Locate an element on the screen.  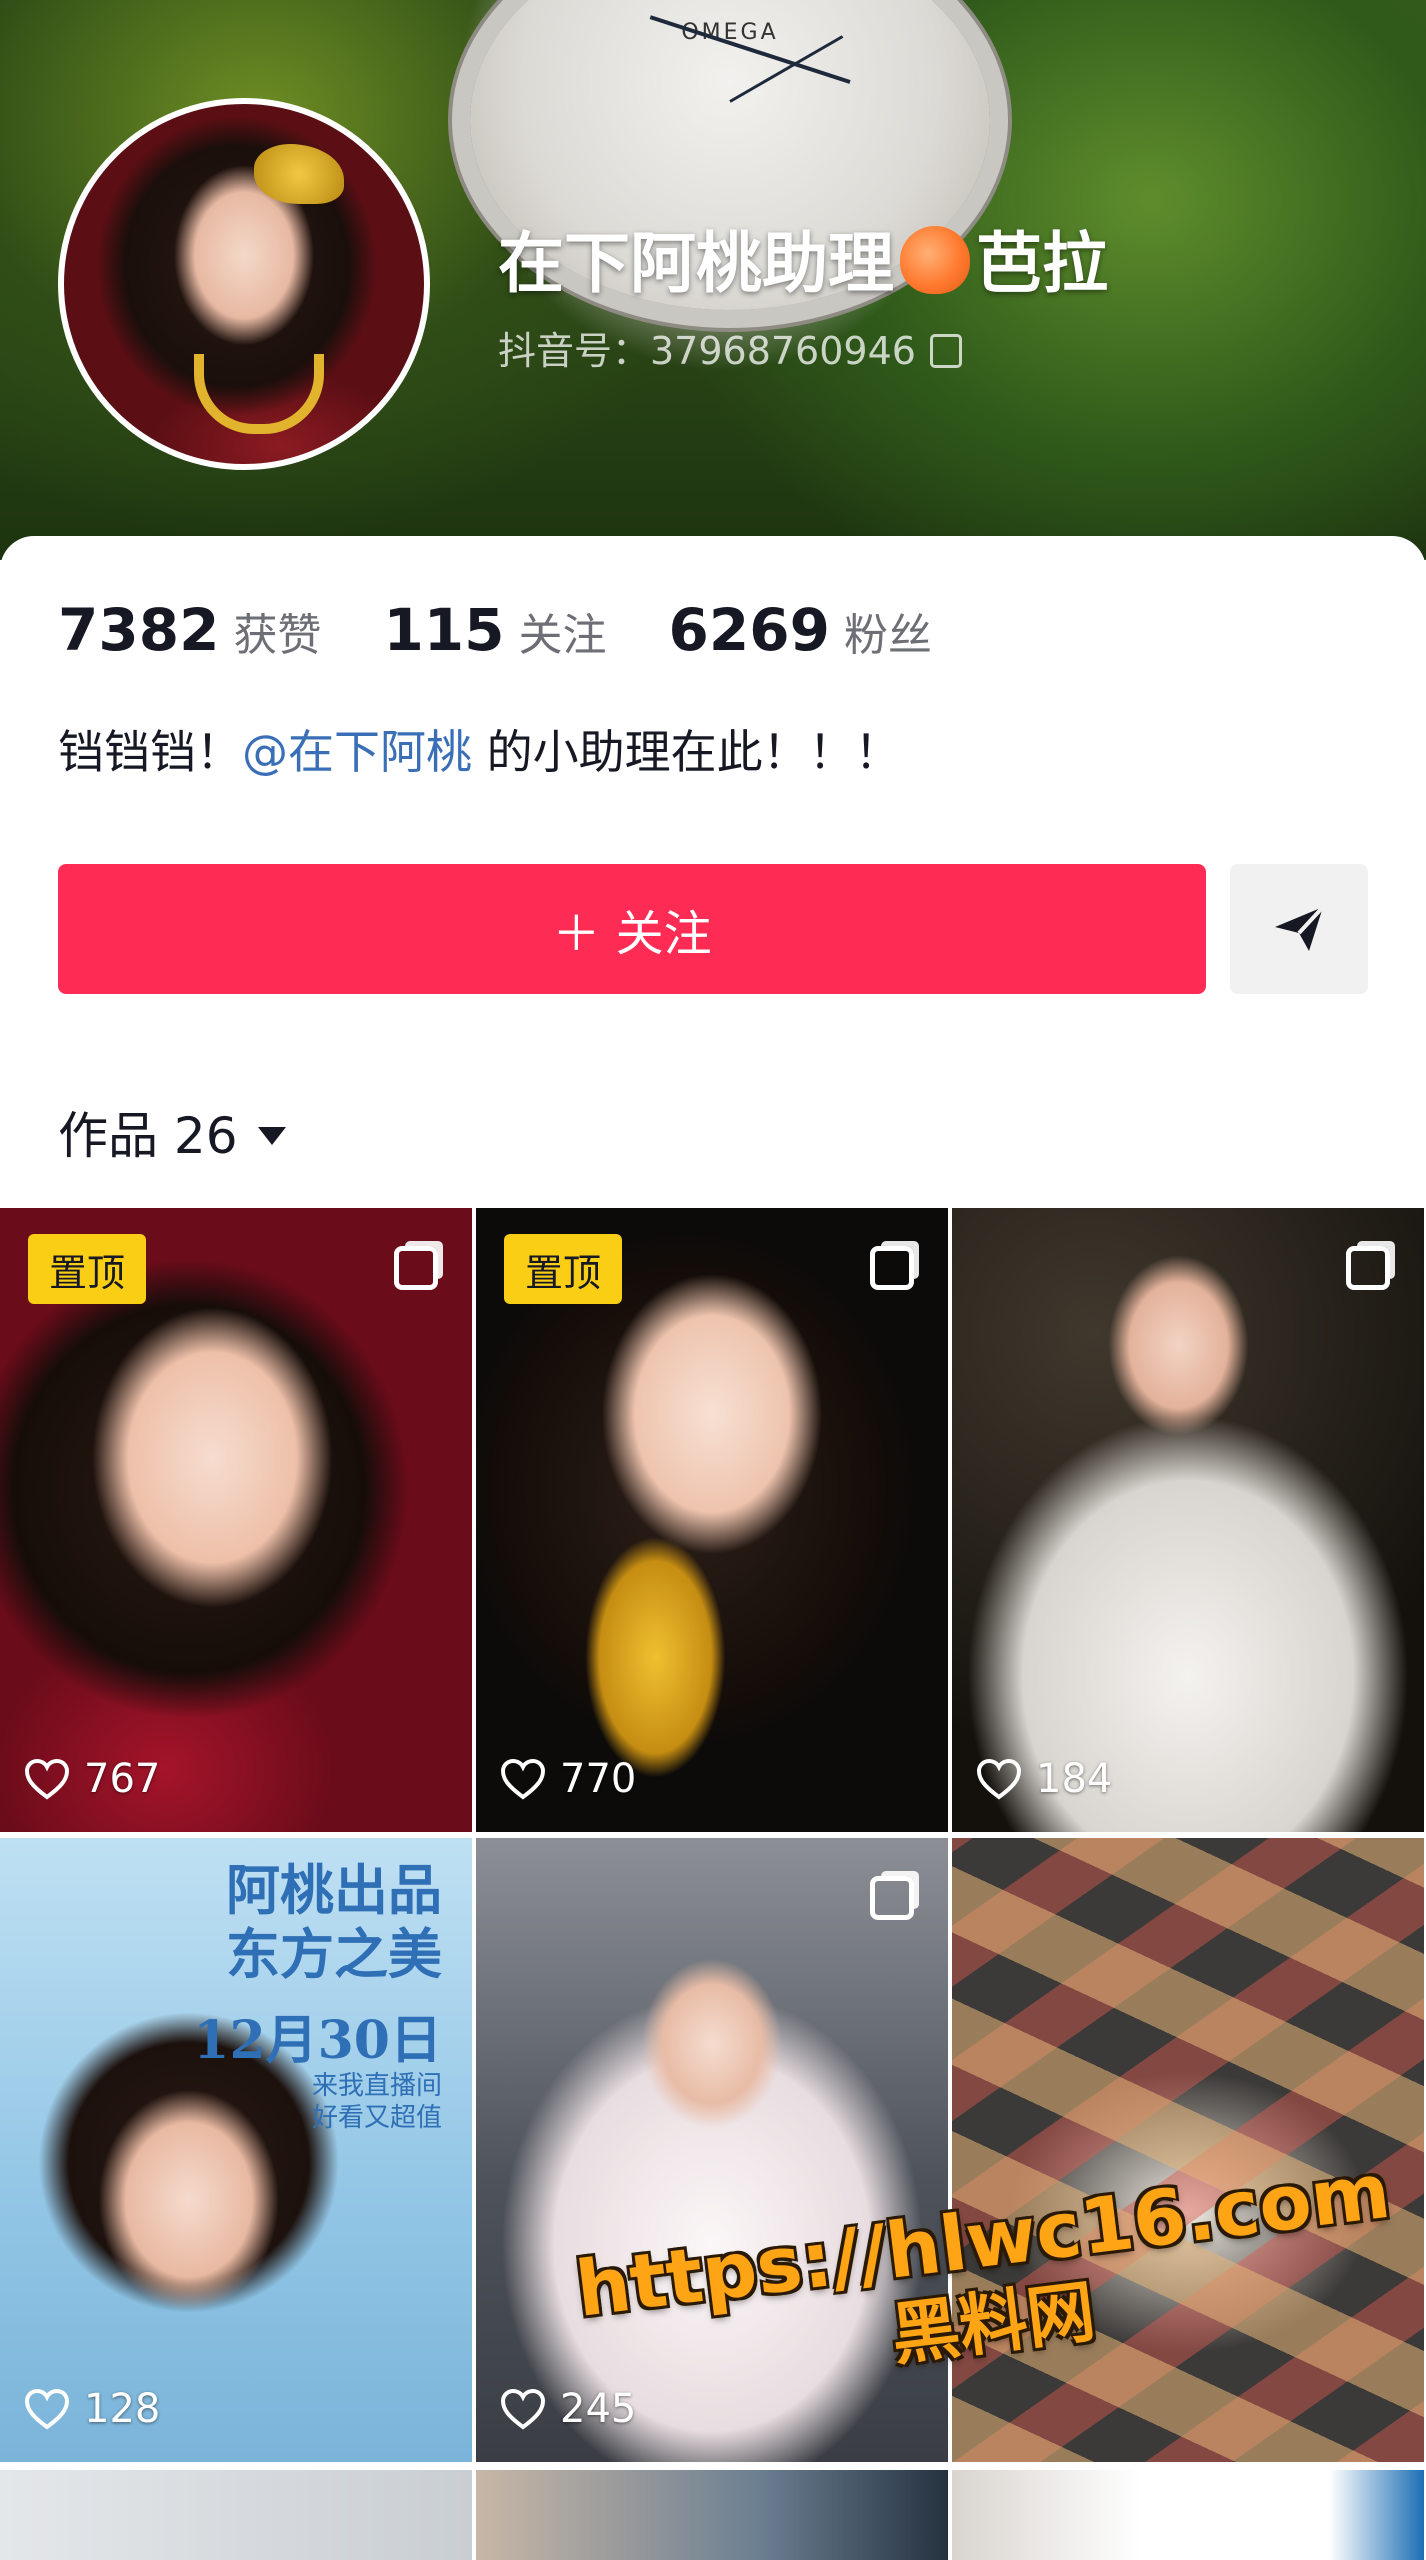
post-likes: 128 is located at coordinates (92, 2409).